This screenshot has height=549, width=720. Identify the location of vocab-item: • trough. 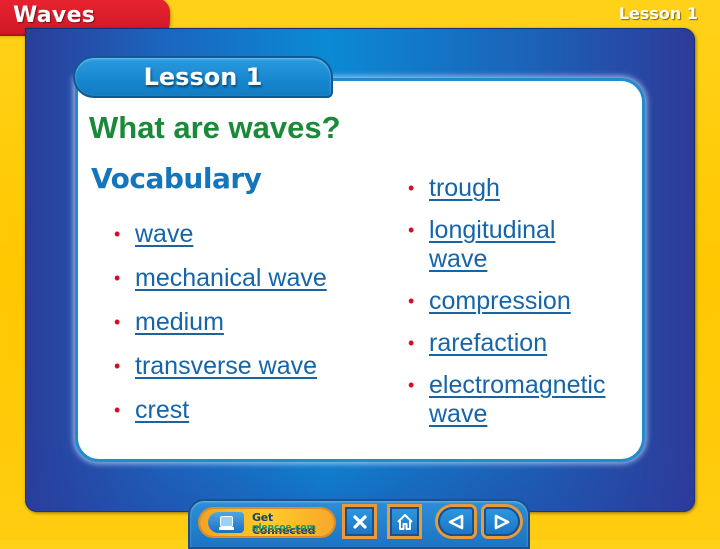
(530, 188).